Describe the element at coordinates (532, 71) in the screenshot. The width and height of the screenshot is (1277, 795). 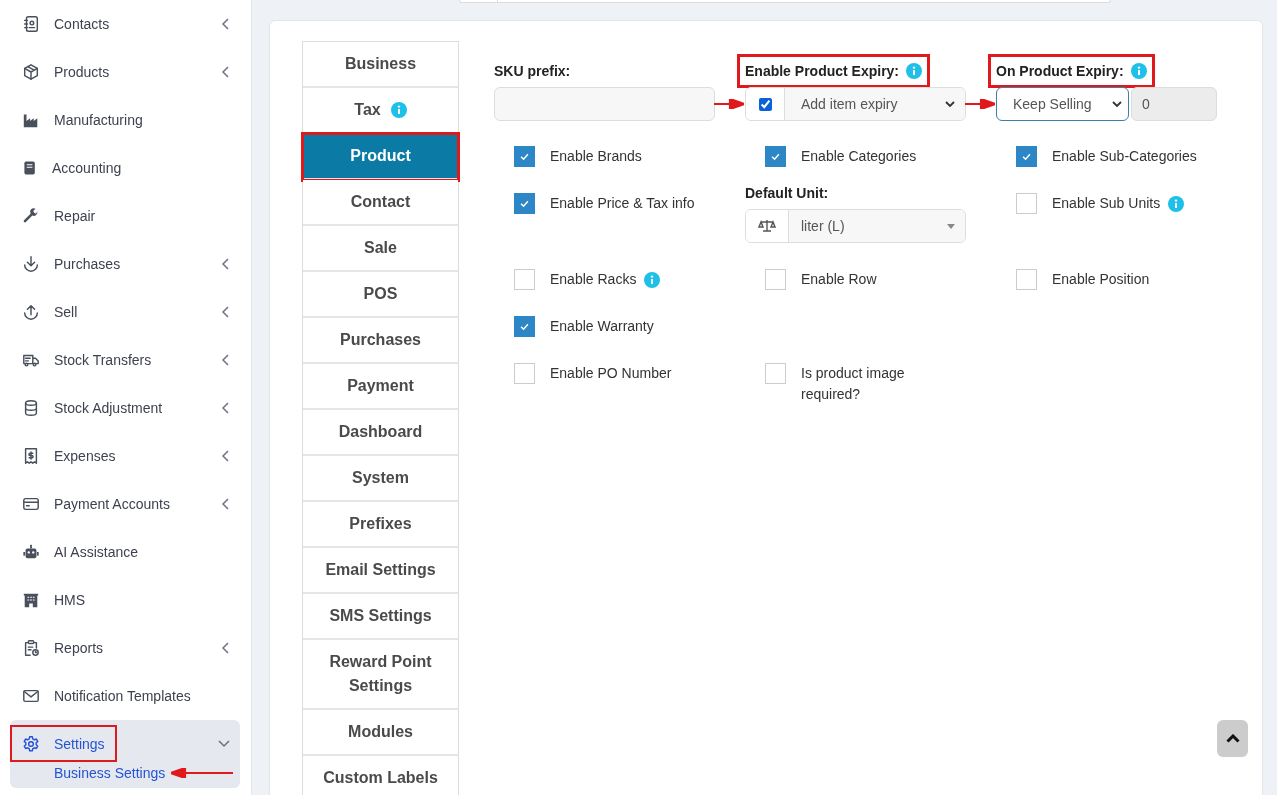
I see `field-label: SKU prefix:` at that location.